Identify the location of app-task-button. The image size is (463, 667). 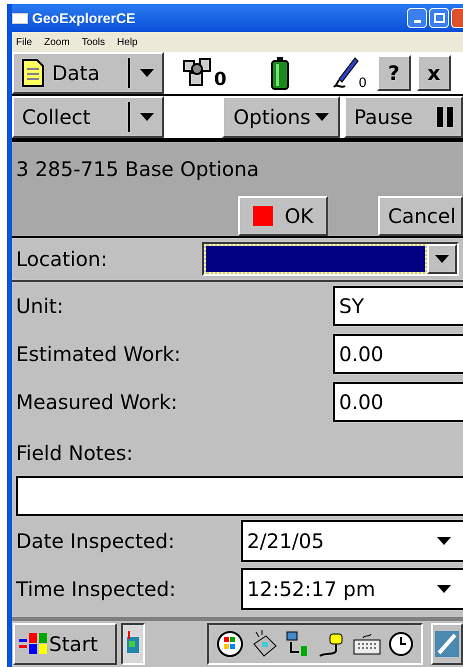
(133, 644).